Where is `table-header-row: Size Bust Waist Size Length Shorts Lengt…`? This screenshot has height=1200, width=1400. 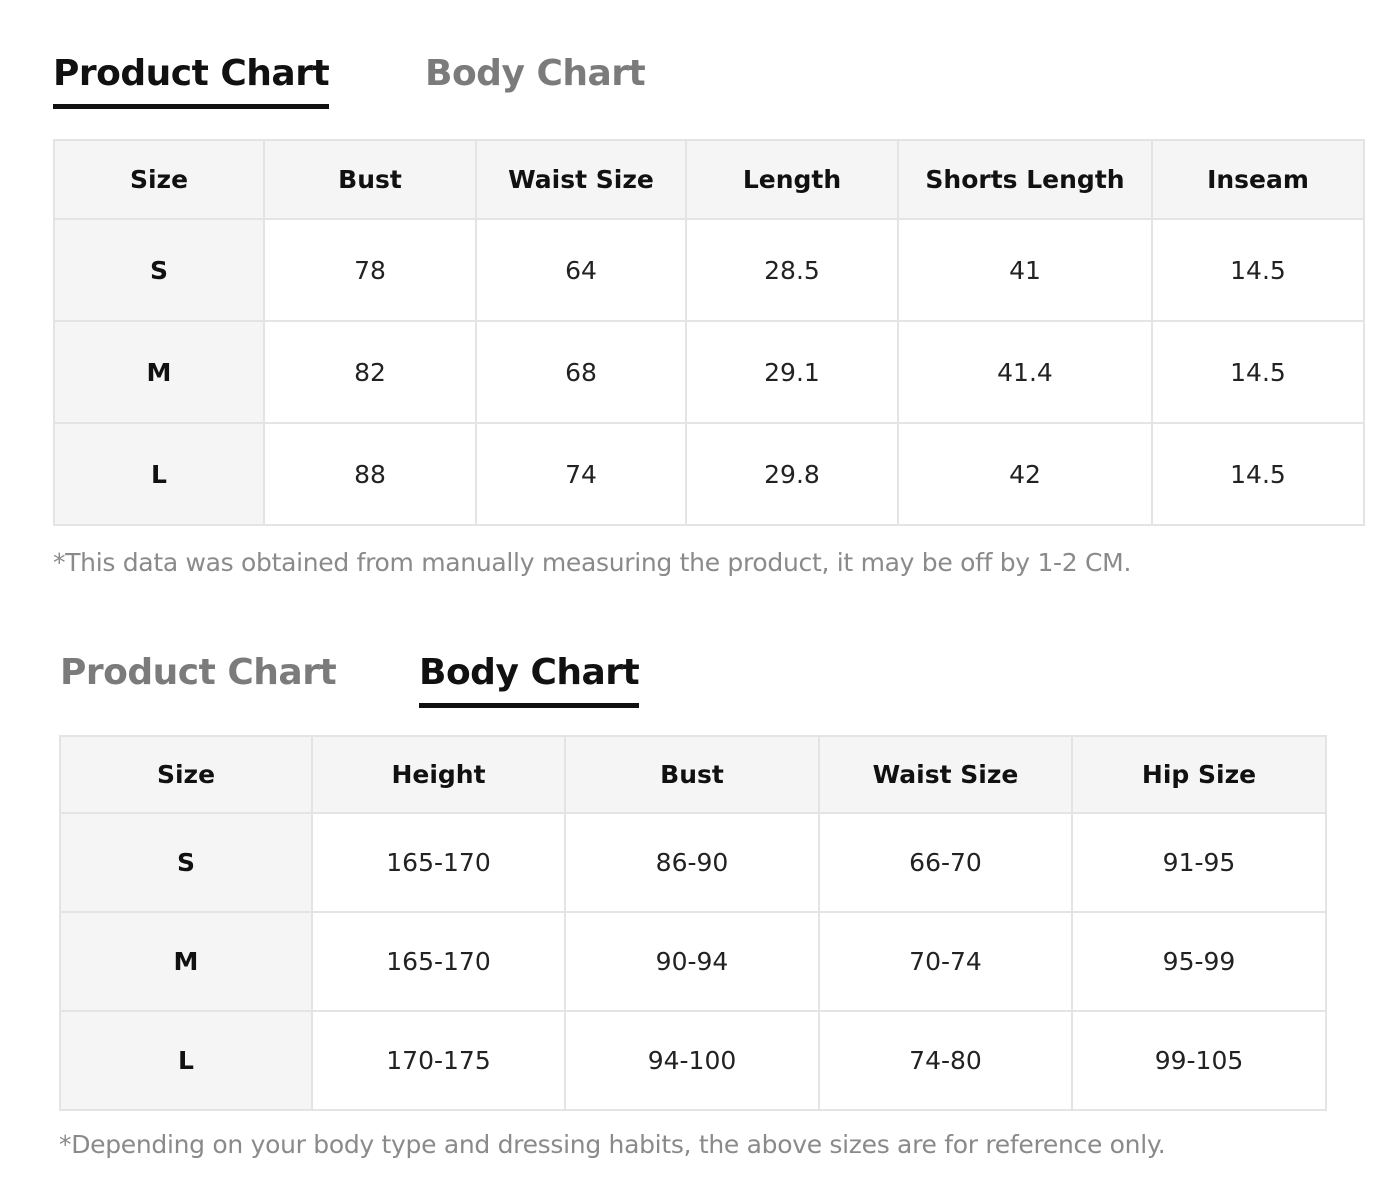
table-header-row: Size Bust Waist Size Length Shorts Lengt… is located at coordinates (709, 179).